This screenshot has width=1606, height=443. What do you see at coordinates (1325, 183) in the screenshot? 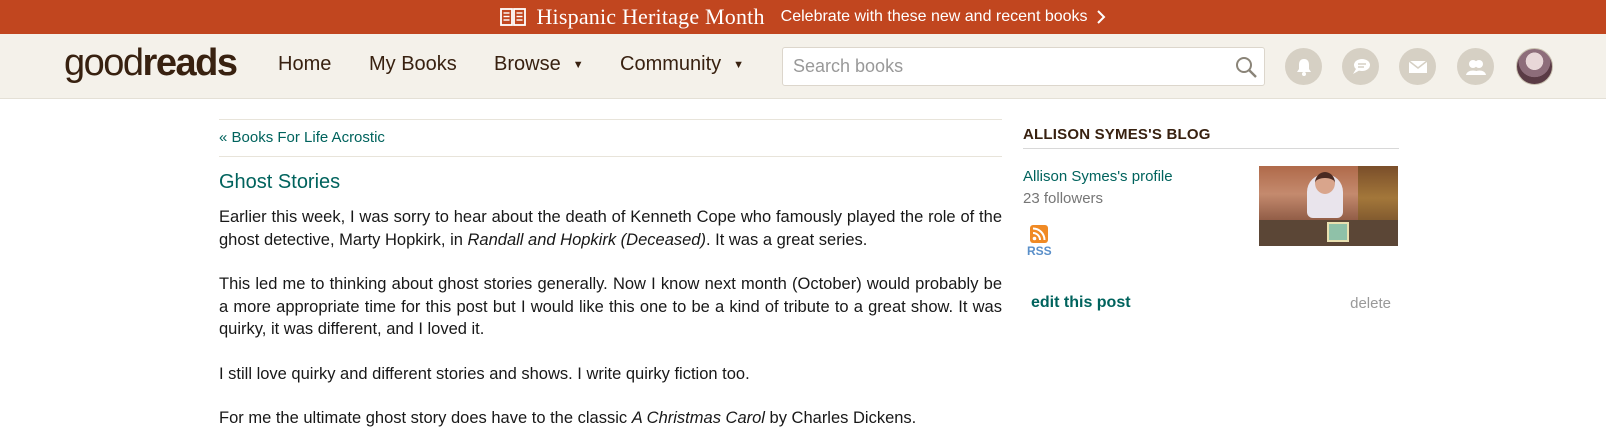
I see `photo-head` at bounding box center [1325, 183].